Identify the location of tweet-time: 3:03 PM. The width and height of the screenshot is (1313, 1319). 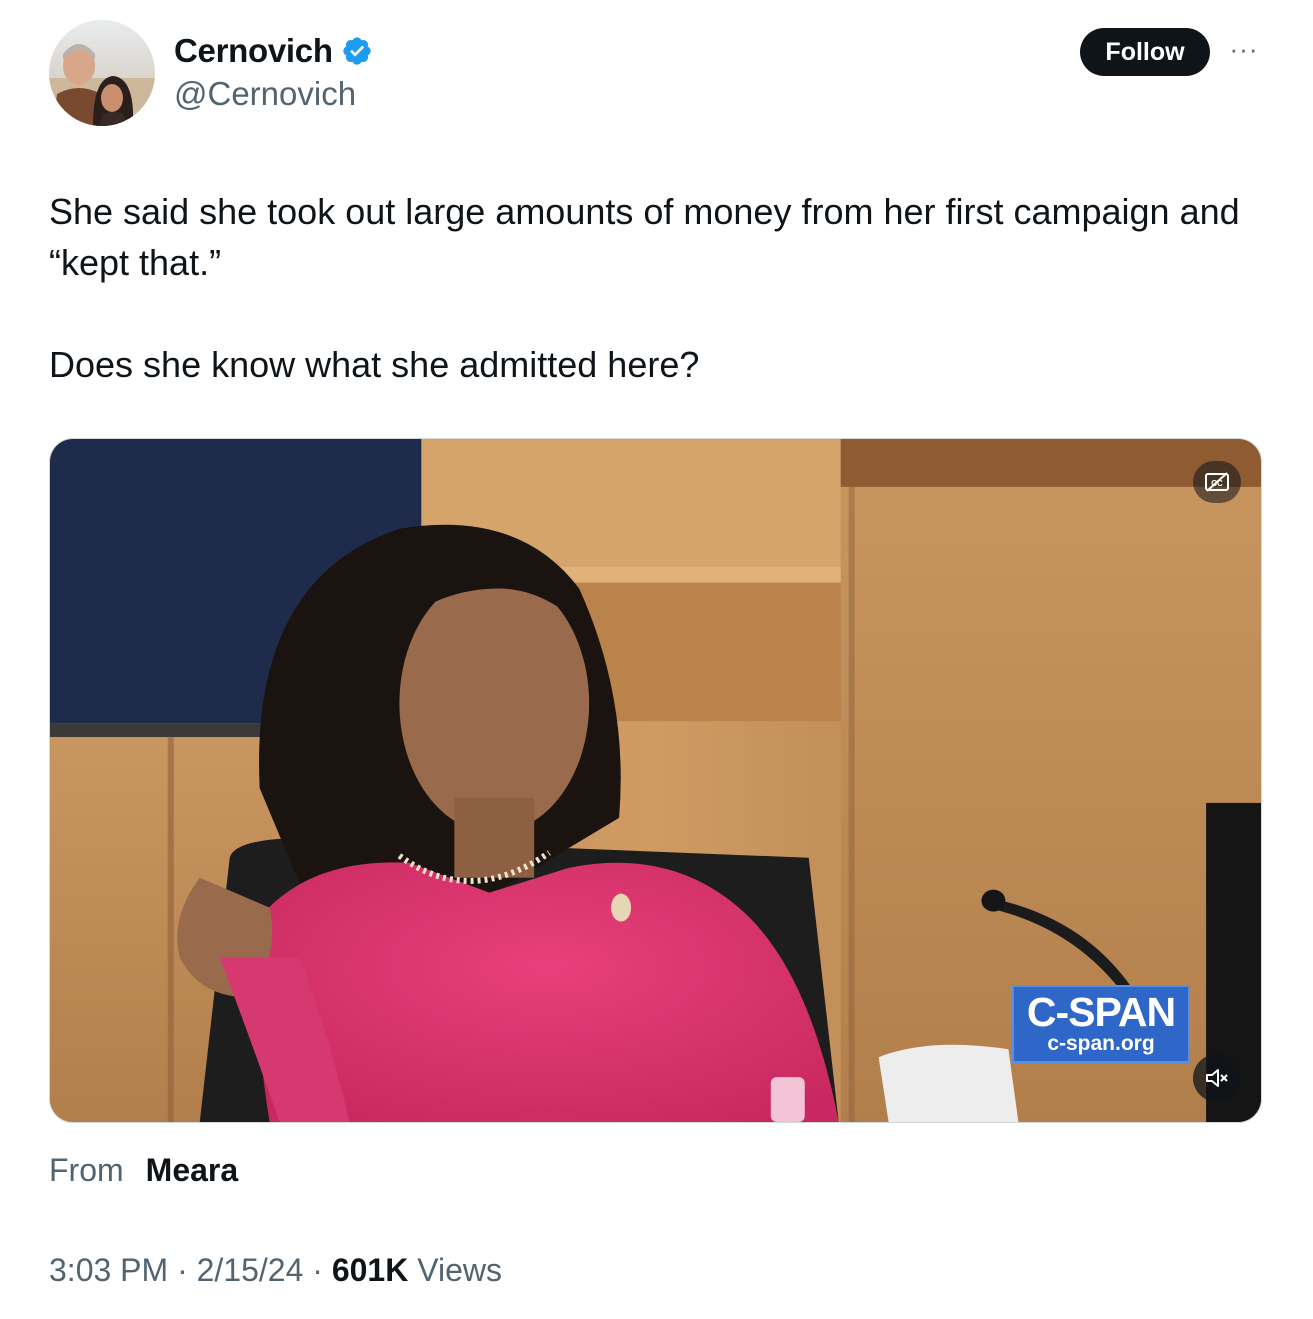
(108, 1270).